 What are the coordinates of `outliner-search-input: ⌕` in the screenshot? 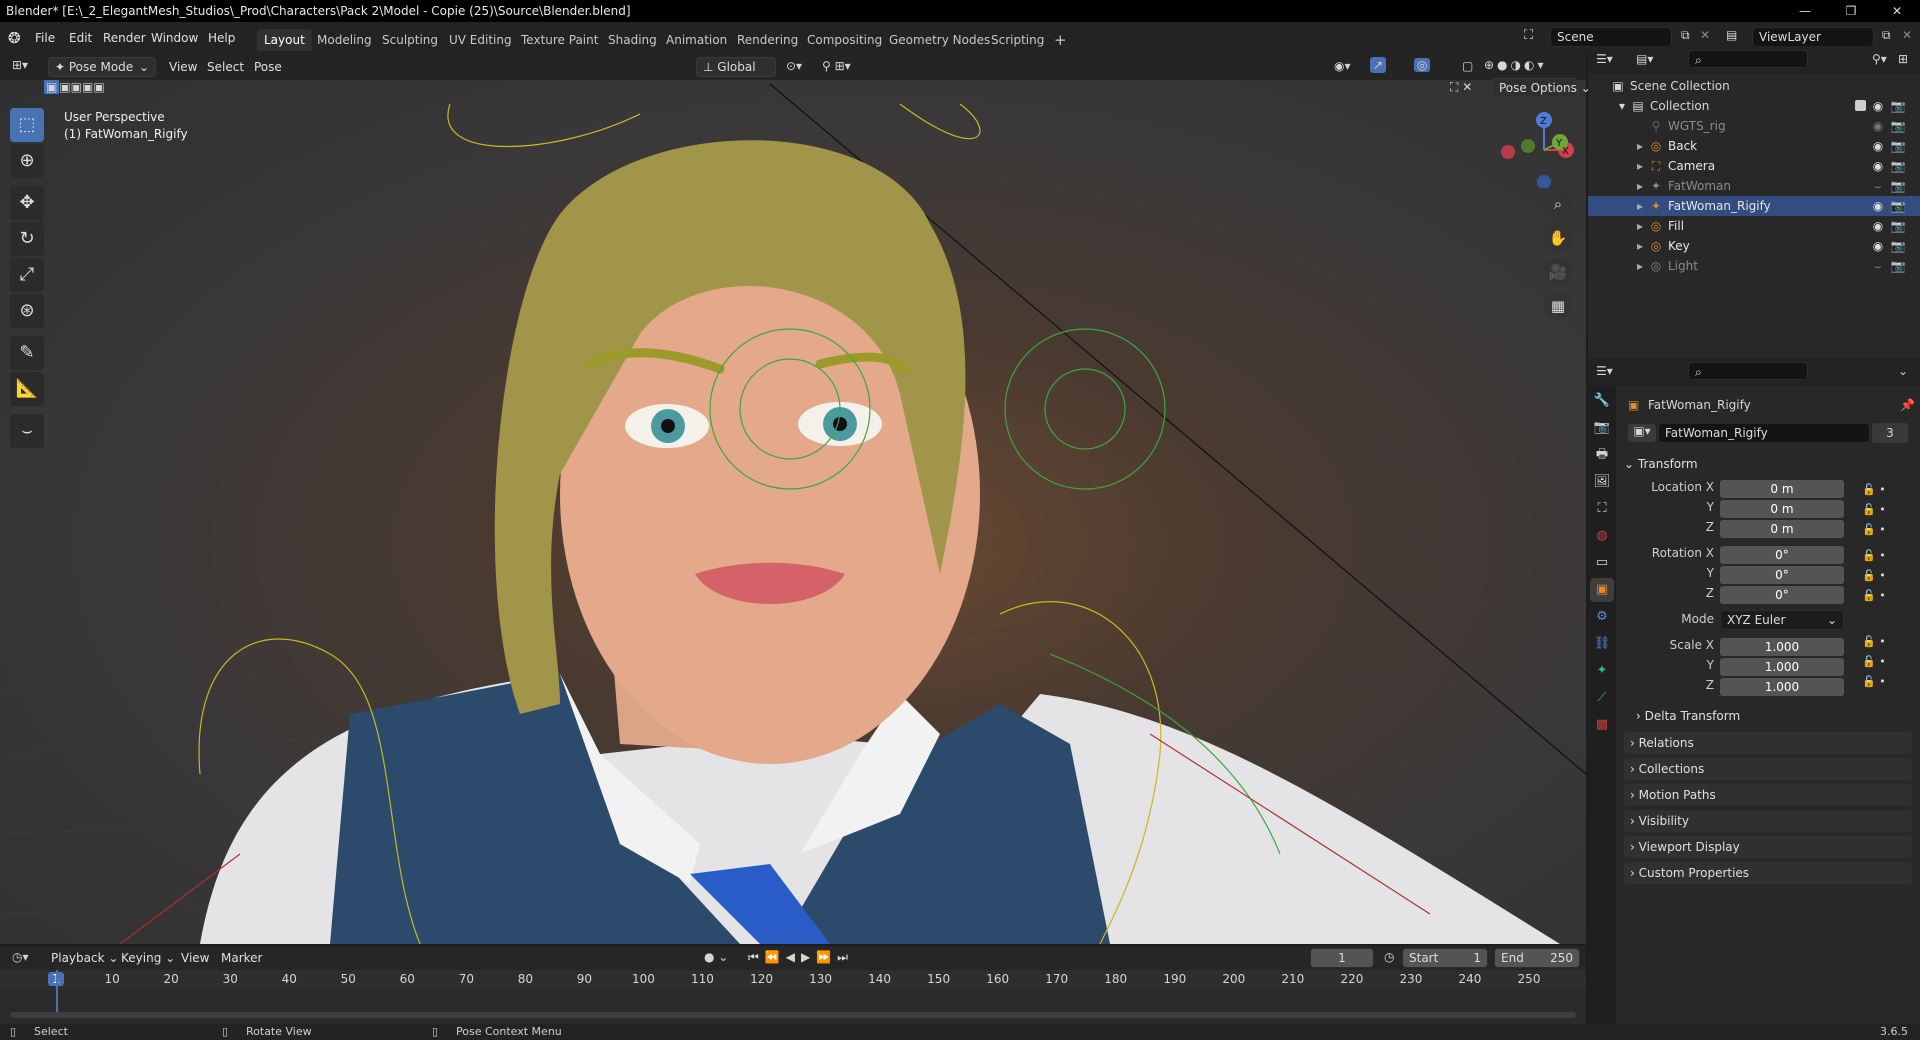 It's located at (1748, 59).